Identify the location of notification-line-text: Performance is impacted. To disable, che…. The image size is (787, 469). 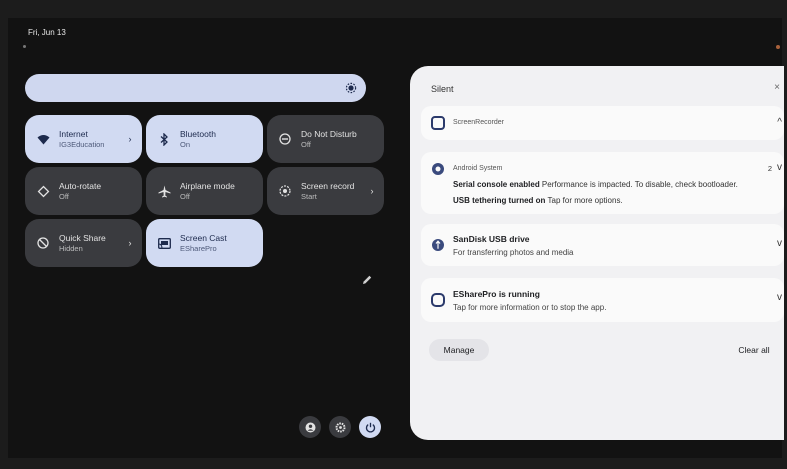
(638, 184).